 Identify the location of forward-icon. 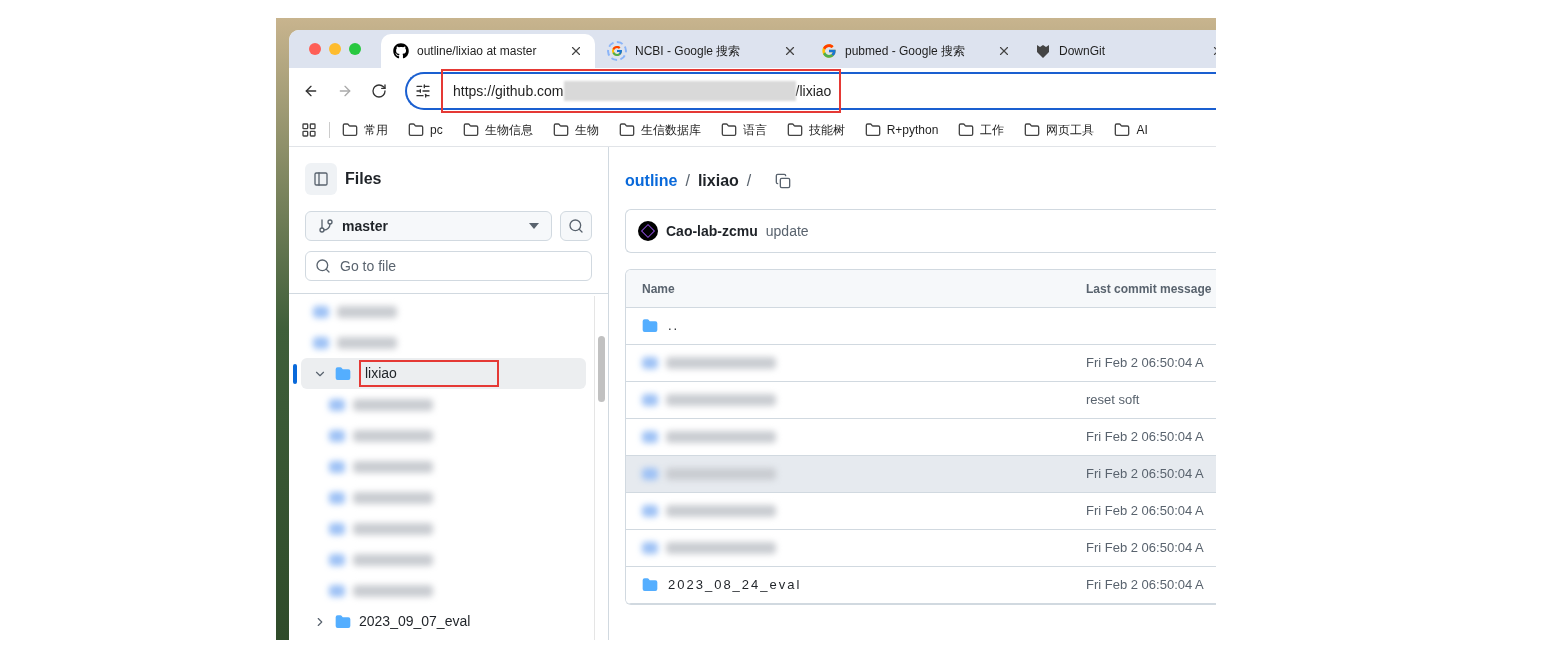
(345, 91).